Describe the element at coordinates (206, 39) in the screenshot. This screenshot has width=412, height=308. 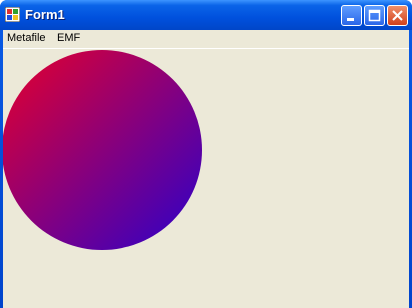
I see `menu-bar: Metafile EMF` at that location.